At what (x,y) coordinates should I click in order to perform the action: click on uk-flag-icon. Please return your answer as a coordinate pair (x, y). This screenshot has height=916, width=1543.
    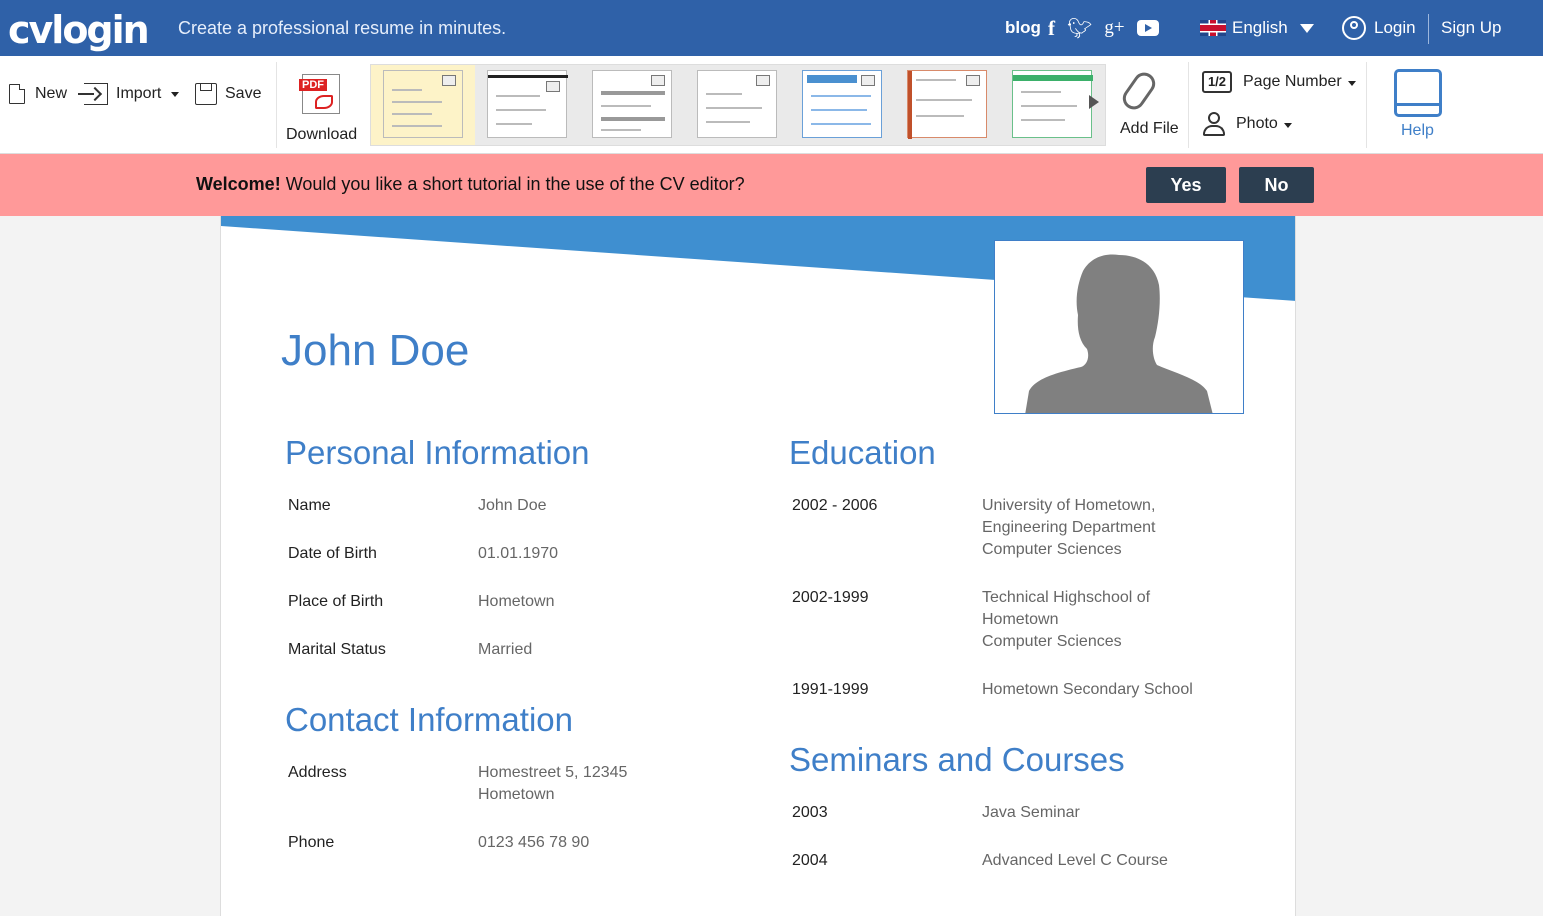
    Looking at the image, I should click on (1213, 28).